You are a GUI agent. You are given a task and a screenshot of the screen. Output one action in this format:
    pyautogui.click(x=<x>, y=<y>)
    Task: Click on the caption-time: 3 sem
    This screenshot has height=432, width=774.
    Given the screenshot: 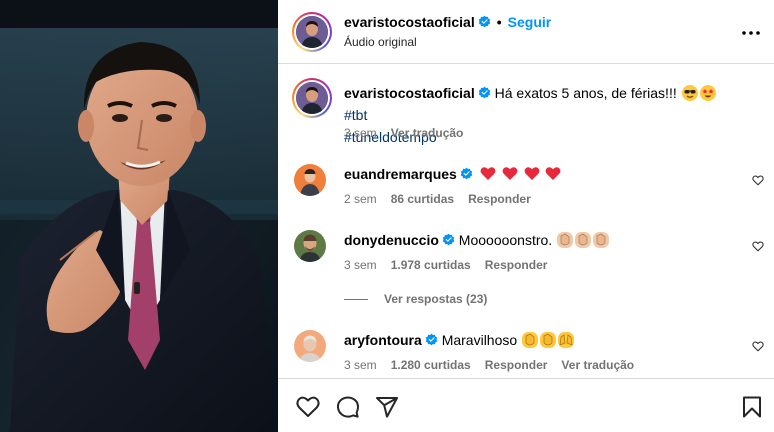 What is the action you would take?
    pyautogui.click(x=360, y=133)
    